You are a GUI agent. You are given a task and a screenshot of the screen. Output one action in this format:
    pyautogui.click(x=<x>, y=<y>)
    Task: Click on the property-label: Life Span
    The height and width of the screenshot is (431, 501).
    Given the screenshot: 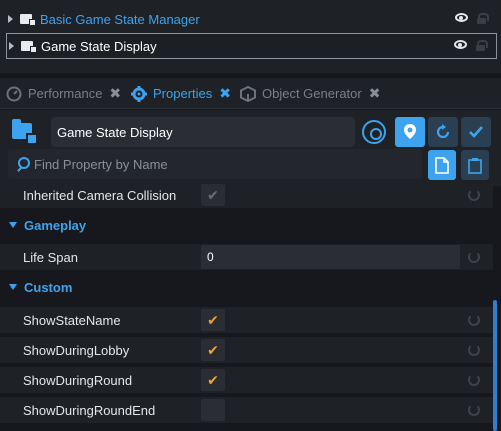 What is the action you would take?
    pyautogui.click(x=50, y=257)
    